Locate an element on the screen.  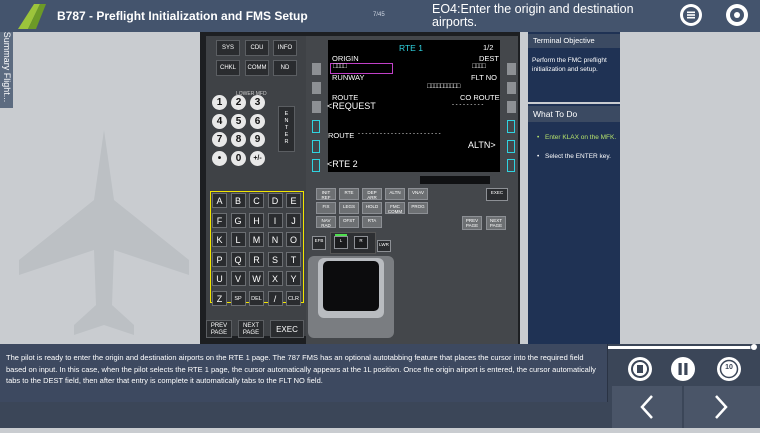
task-item-1: Enter KLAX on the MFK. is located at coordinates (581, 137).